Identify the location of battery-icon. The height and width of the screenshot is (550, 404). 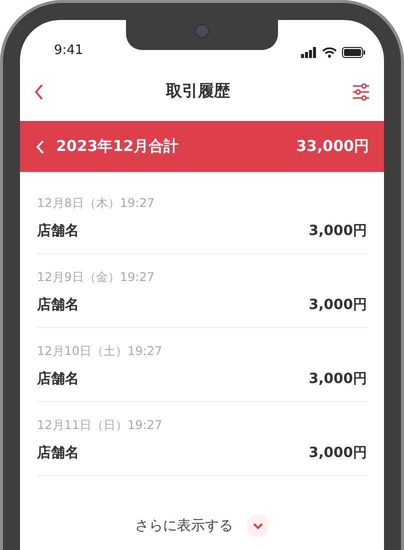
(354, 52).